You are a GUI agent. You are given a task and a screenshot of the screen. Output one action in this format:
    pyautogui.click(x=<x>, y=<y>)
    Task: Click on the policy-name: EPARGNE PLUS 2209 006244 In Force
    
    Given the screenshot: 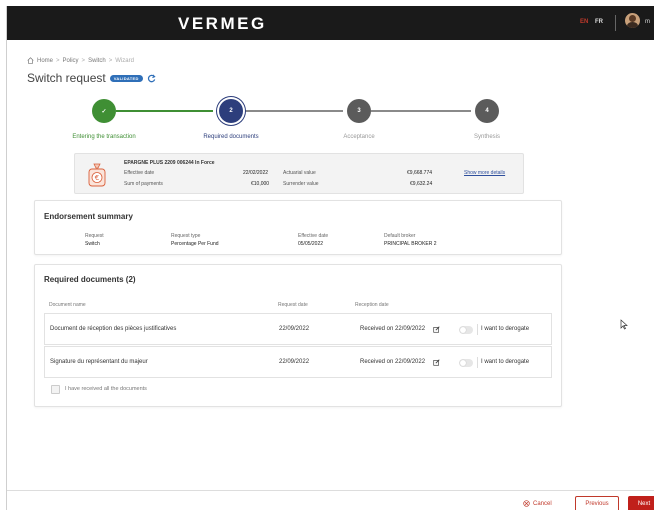 What is the action you would take?
    pyautogui.click(x=169, y=163)
    